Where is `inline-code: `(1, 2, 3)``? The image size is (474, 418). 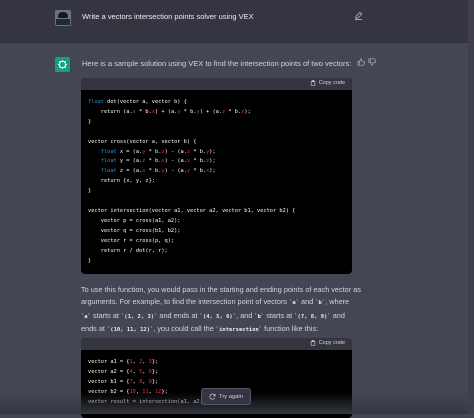 inline-code: `(1, 2, 3)` is located at coordinates (139, 316).